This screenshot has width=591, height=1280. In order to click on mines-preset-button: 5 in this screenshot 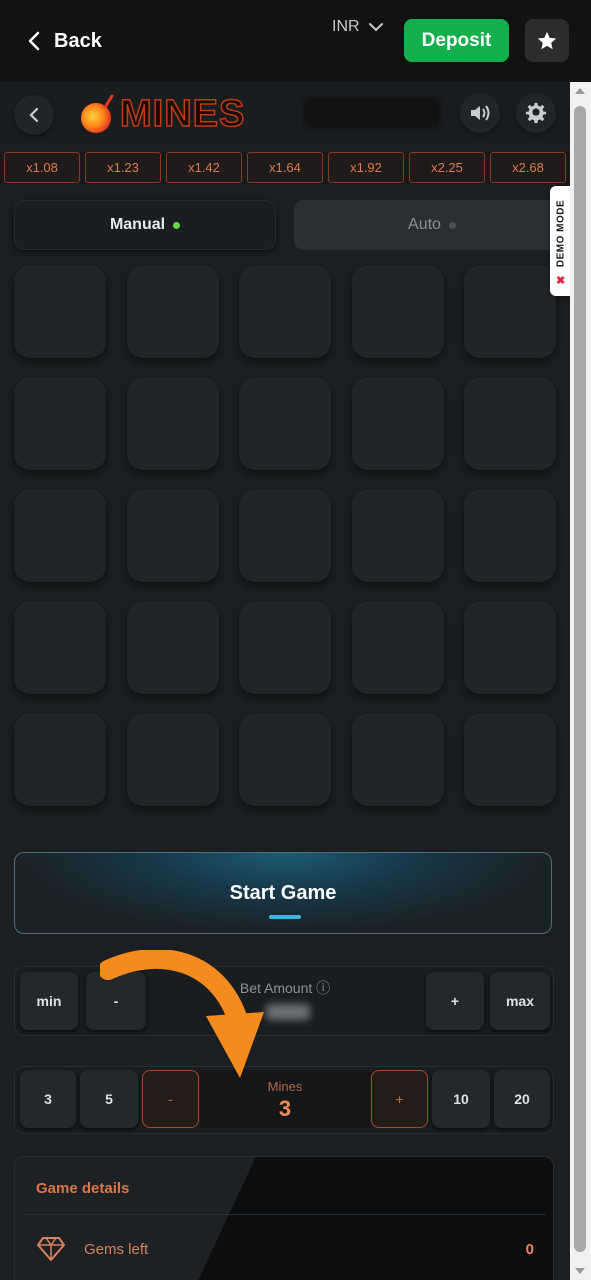, I will do `click(109, 1099)`.